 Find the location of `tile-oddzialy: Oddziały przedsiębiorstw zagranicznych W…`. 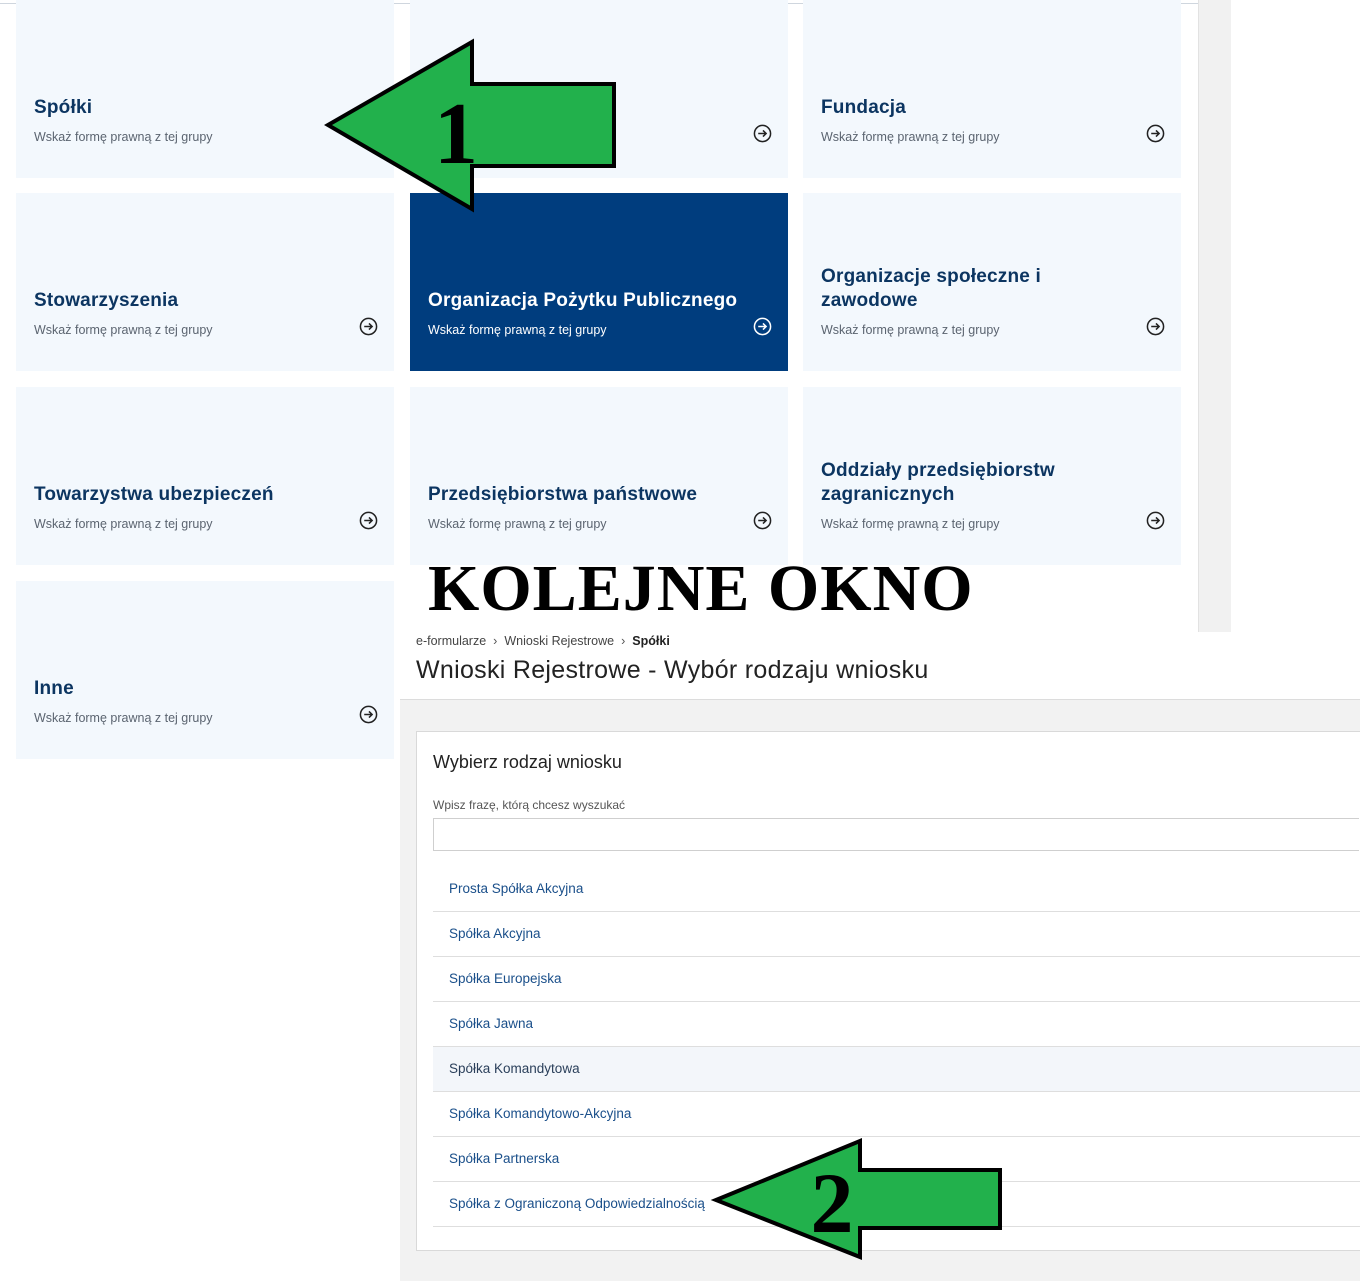

tile-oddzialy: Oddziały przedsiębiorstw zagranicznych W… is located at coordinates (992, 476).